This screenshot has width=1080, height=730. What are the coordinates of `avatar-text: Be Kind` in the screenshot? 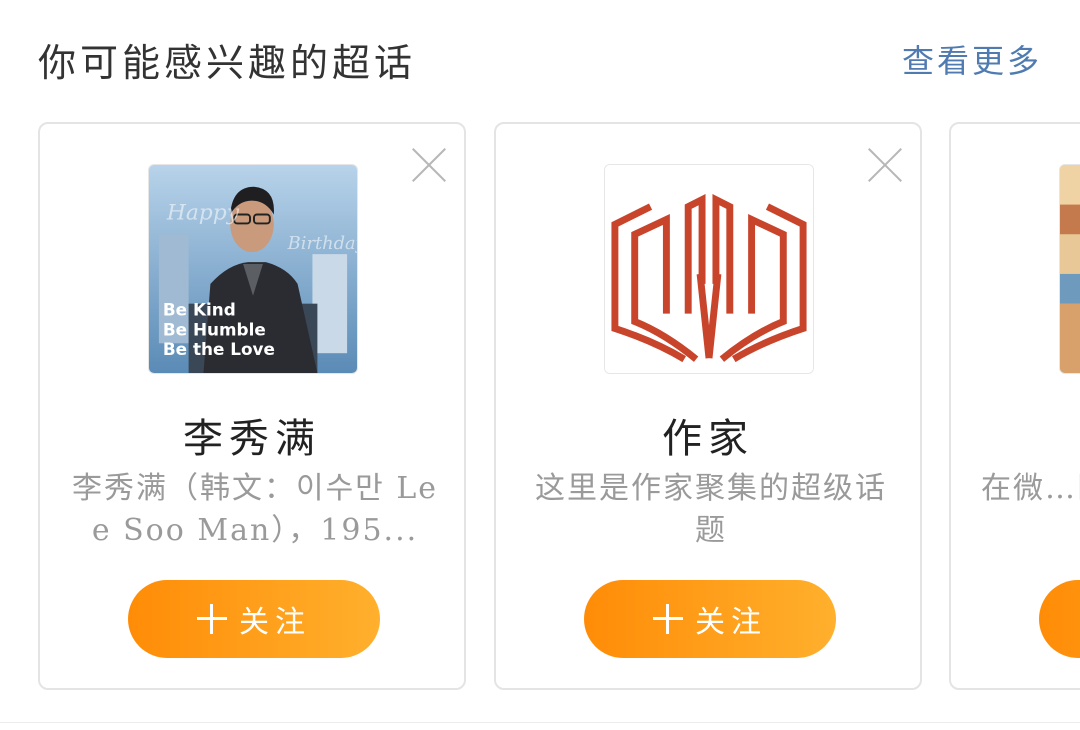 It's located at (199, 310).